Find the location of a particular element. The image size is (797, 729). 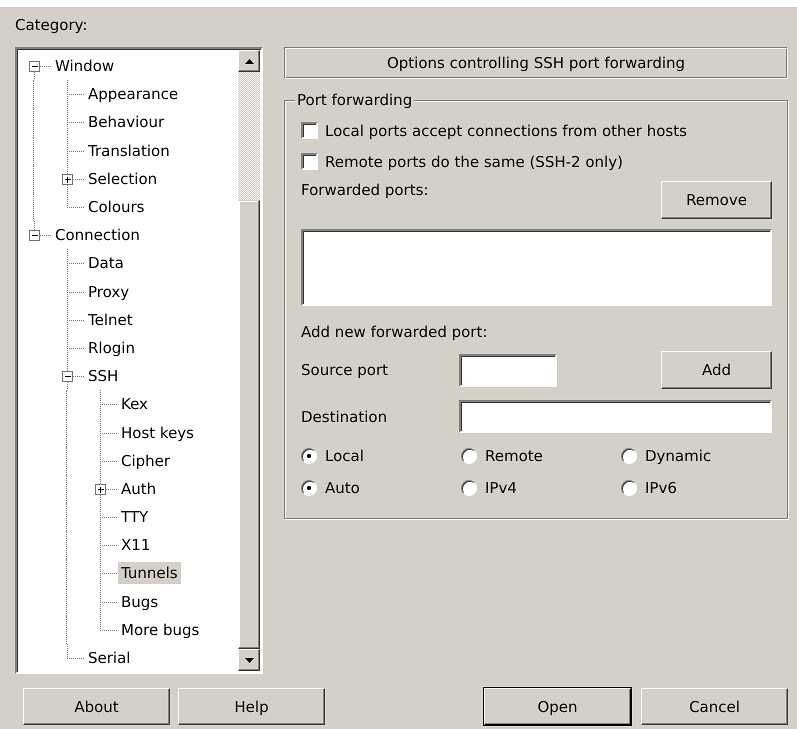

destination-label: Destination is located at coordinates (344, 417).